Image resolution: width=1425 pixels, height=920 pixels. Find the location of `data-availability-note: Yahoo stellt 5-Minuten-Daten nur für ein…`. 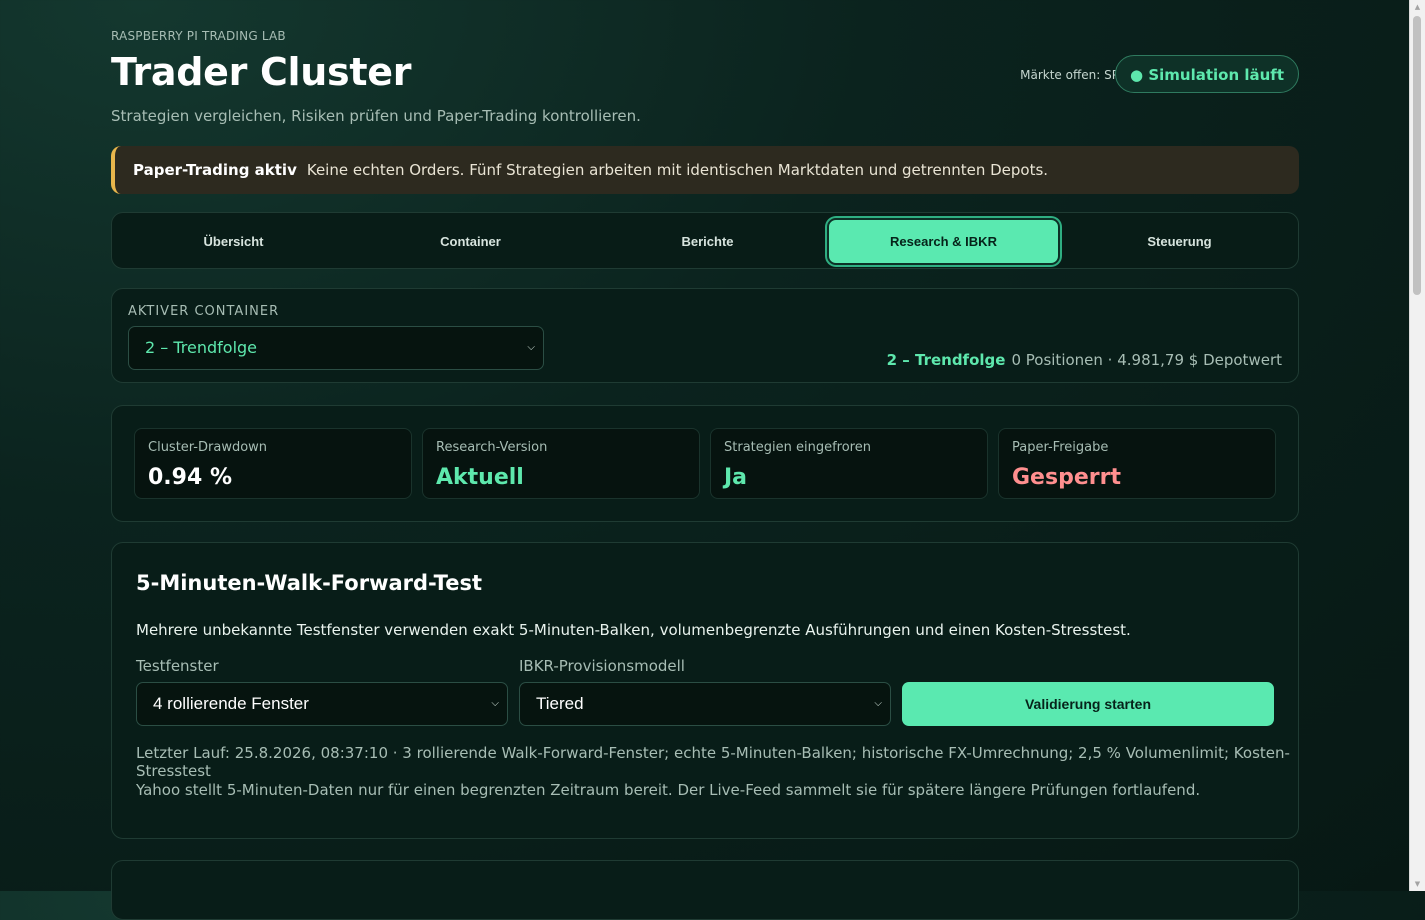

data-availability-note: Yahoo stellt 5-Minuten-Daten nur für ein… is located at coordinates (668, 790).